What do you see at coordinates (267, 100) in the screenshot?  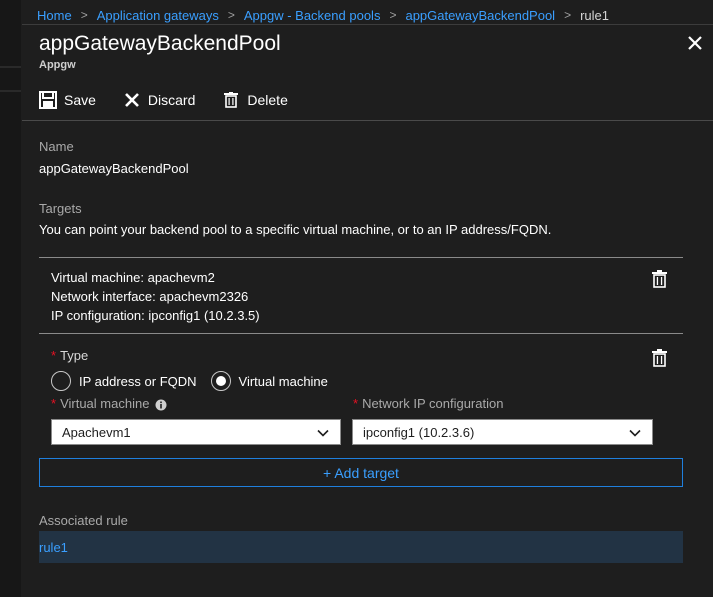 I see `delete-label: Delete` at bounding box center [267, 100].